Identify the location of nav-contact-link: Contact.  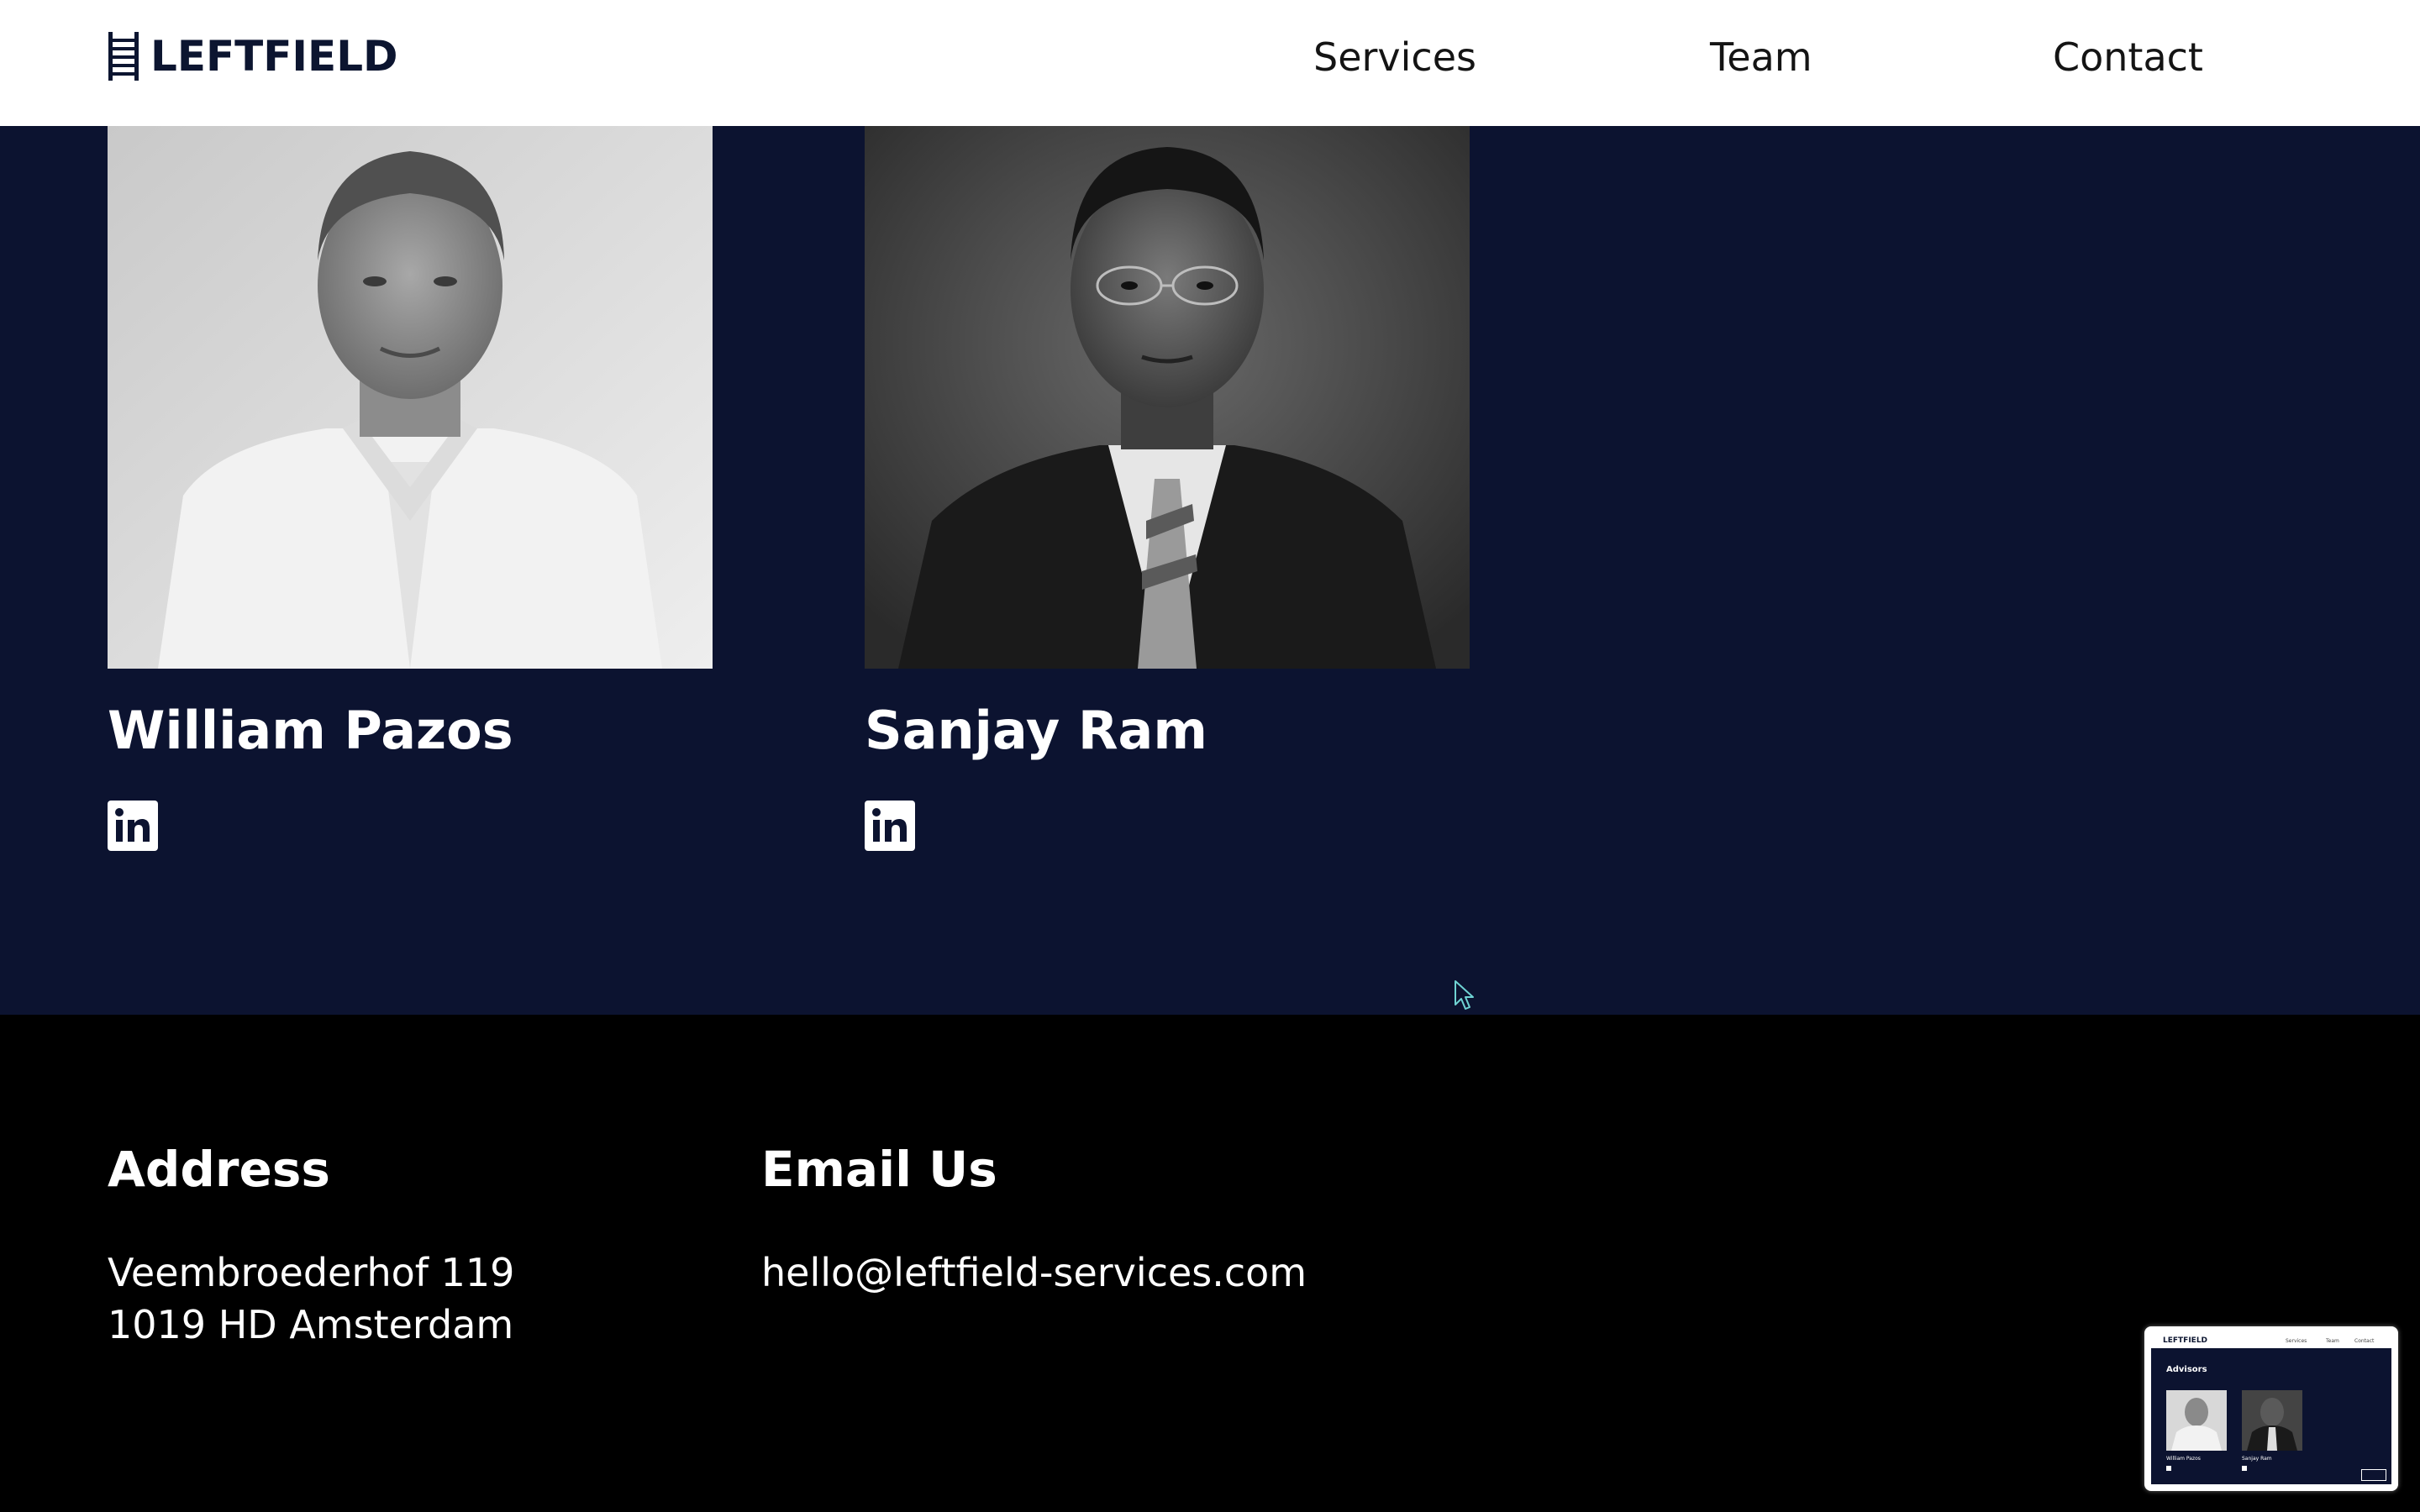
(2128, 57).